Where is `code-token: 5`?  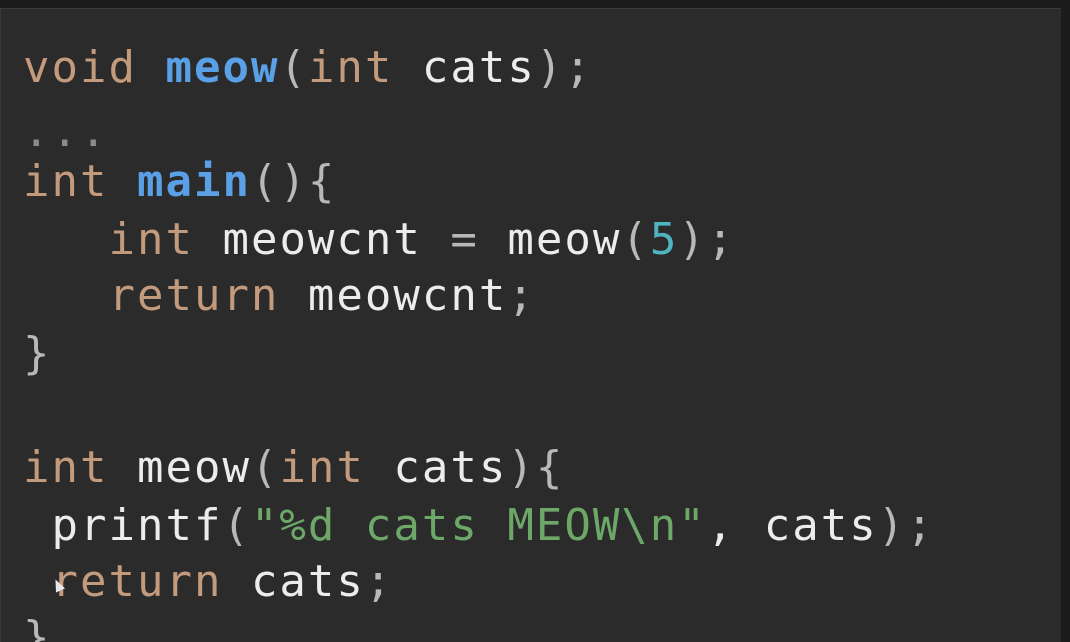 code-token: 5 is located at coordinates (664, 239).